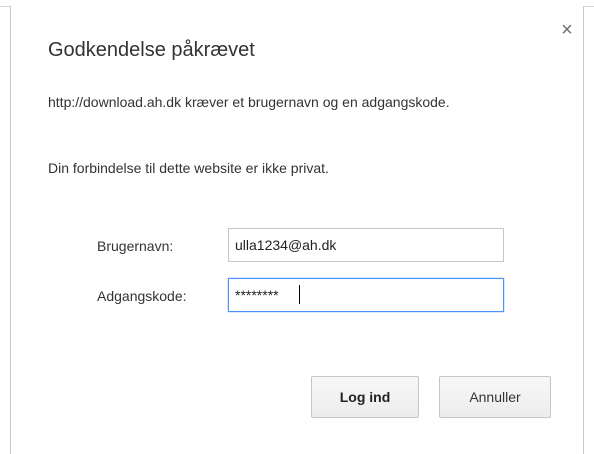 This screenshot has height=454, width=594. Describe the element at coordinates (365, 397) in the screenshot. I see `login-button: Log ind` at that location.